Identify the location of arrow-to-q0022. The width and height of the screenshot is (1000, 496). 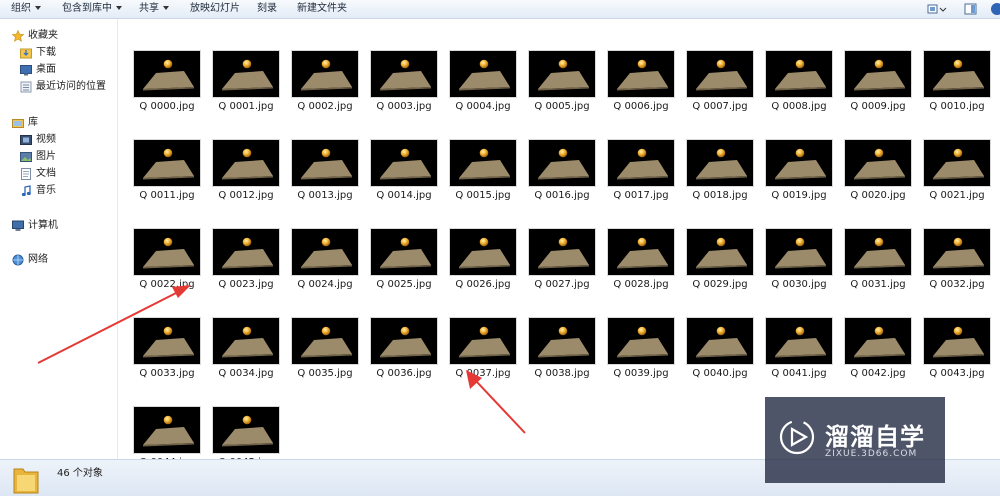
(114, 324).